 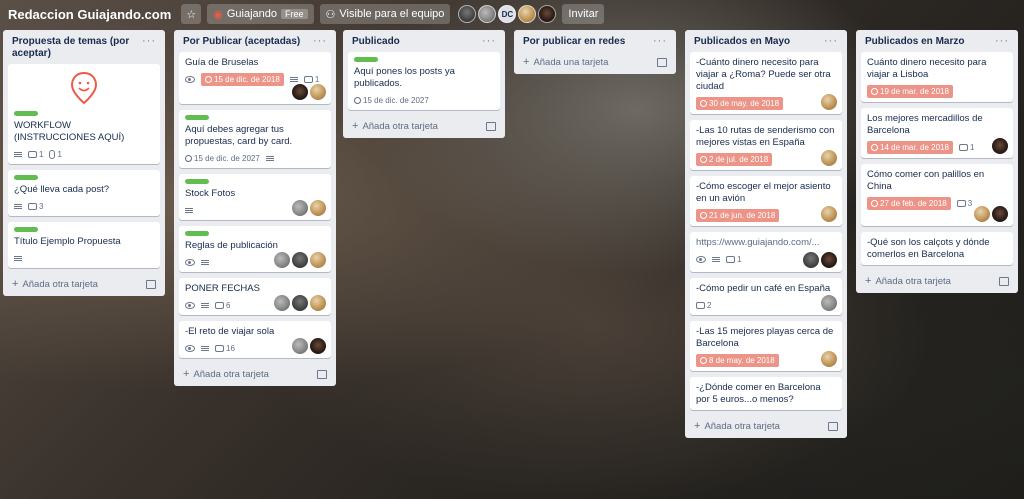 I want to click on card: Stock Fotos, so click(x=255, y=197).